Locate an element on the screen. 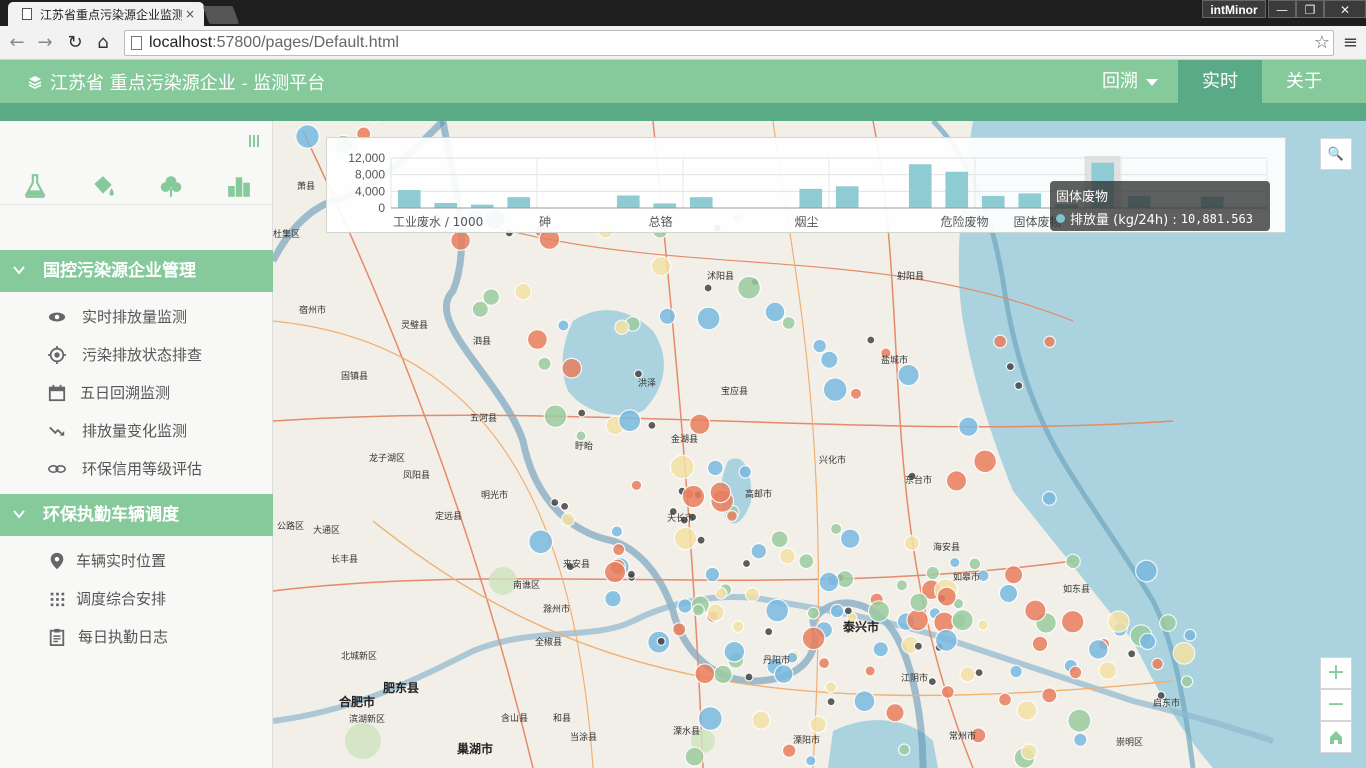  browser-tab: 江苏省重点污染源企业监测 × is located at coordinates (106, 14).